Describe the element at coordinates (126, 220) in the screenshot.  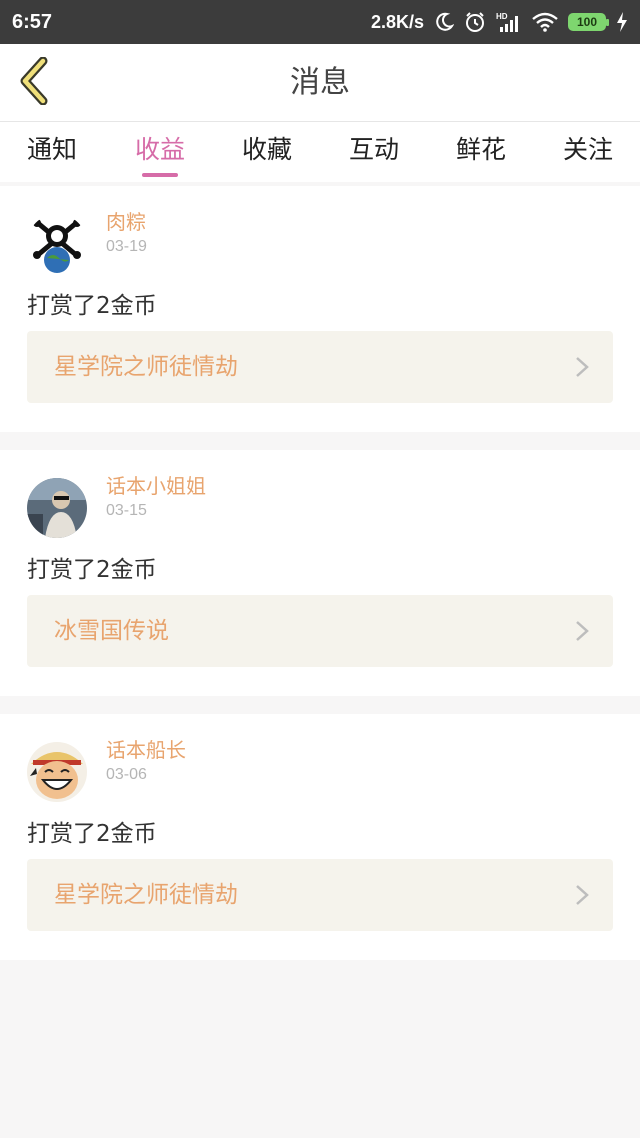
I see `user-name: 肉粽` at that location.